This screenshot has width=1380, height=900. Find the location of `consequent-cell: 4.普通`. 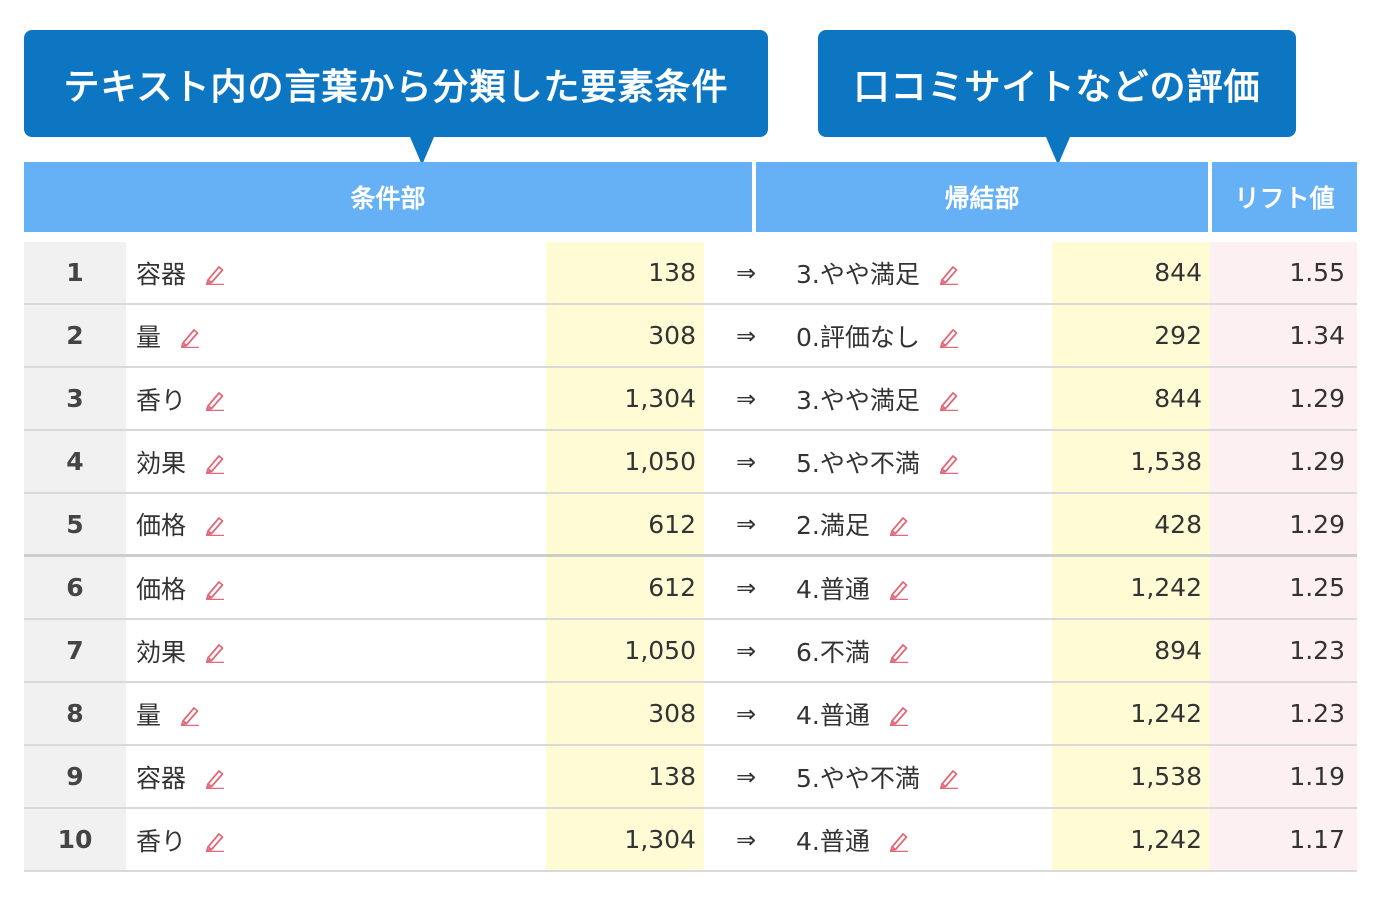

consequent-cell: 4.普通 is located at coordinates (920, 839).